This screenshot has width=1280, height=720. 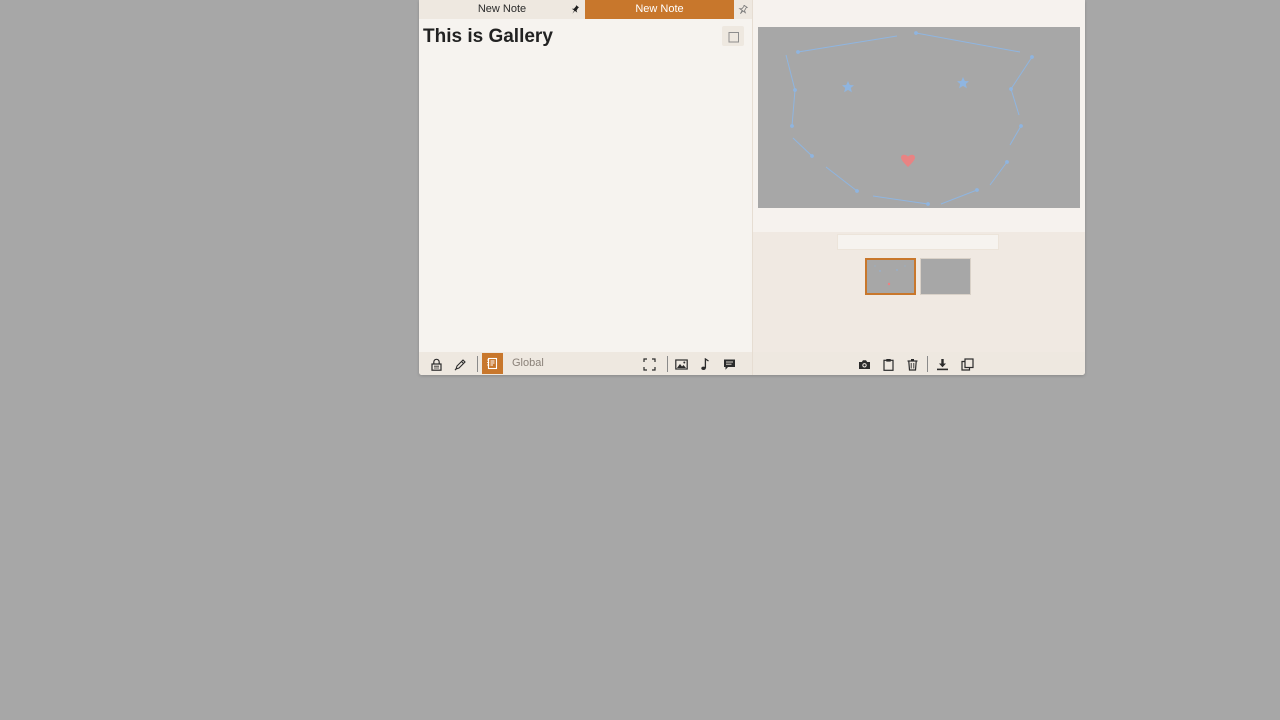 What do you see at coordinates (918, 242) in the screenshot?
I see `caption-input` at bounding box center [918, 242].